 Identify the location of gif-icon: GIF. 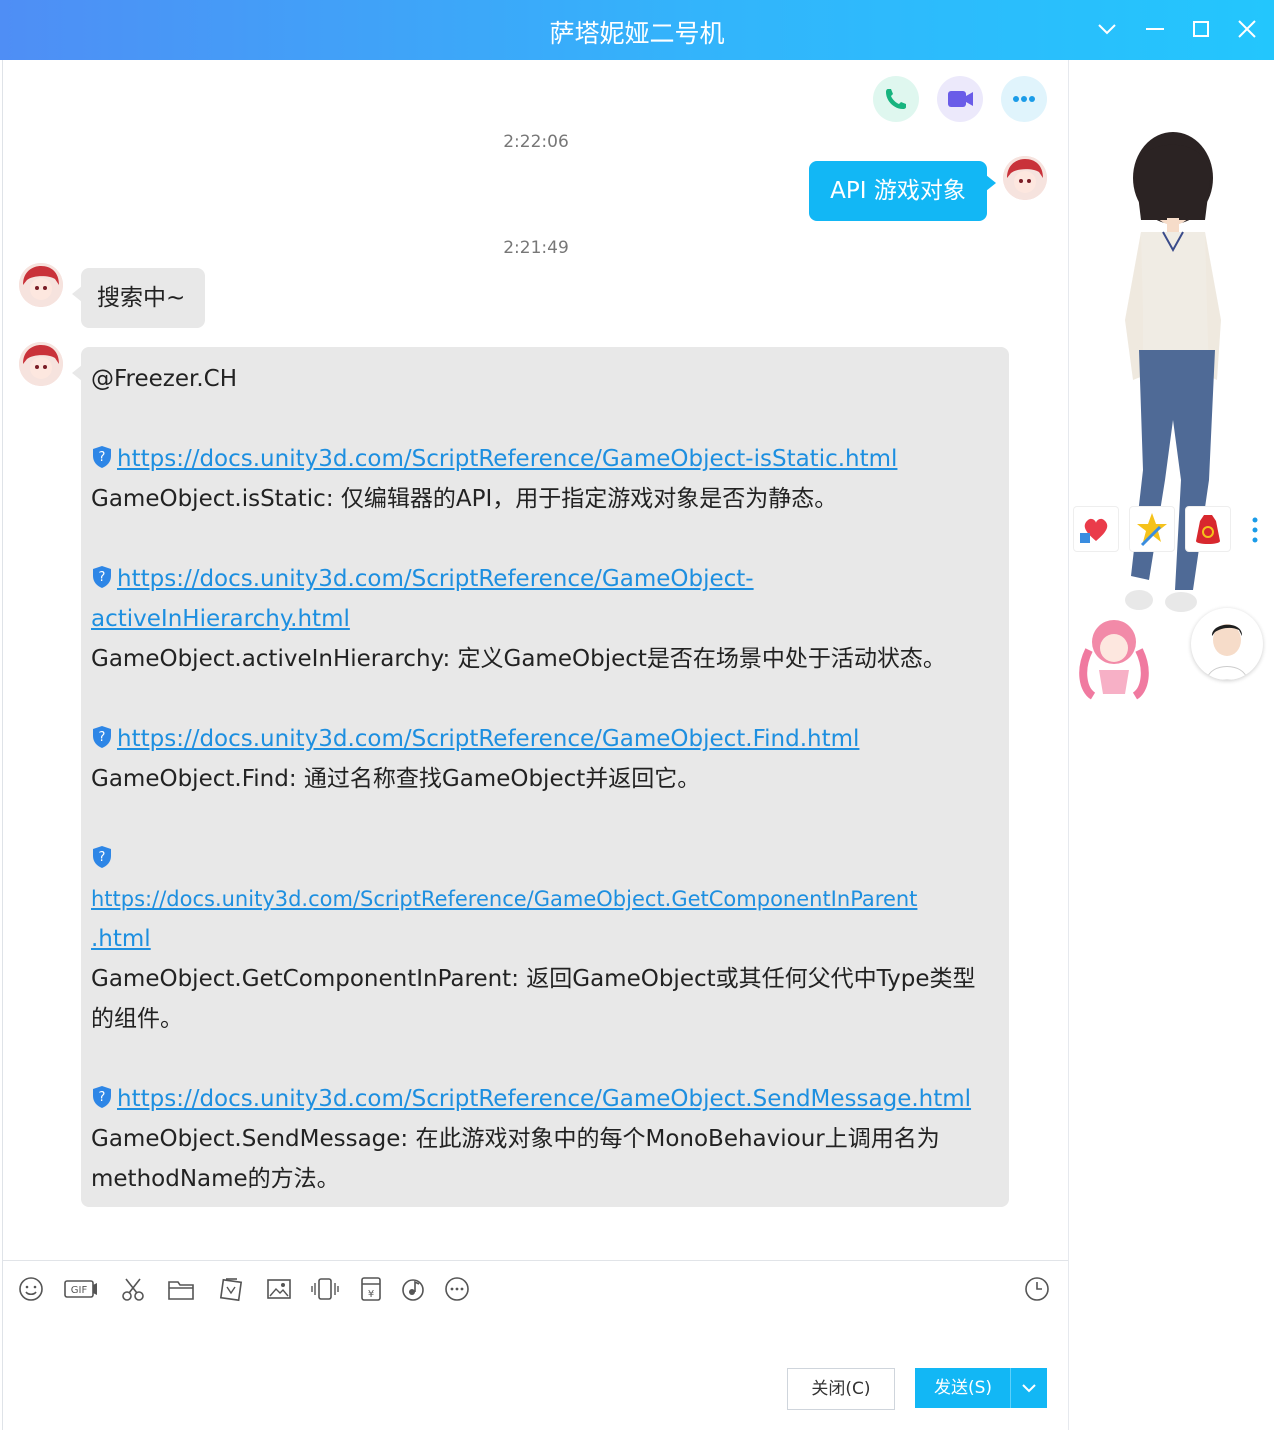
(81, 1289).